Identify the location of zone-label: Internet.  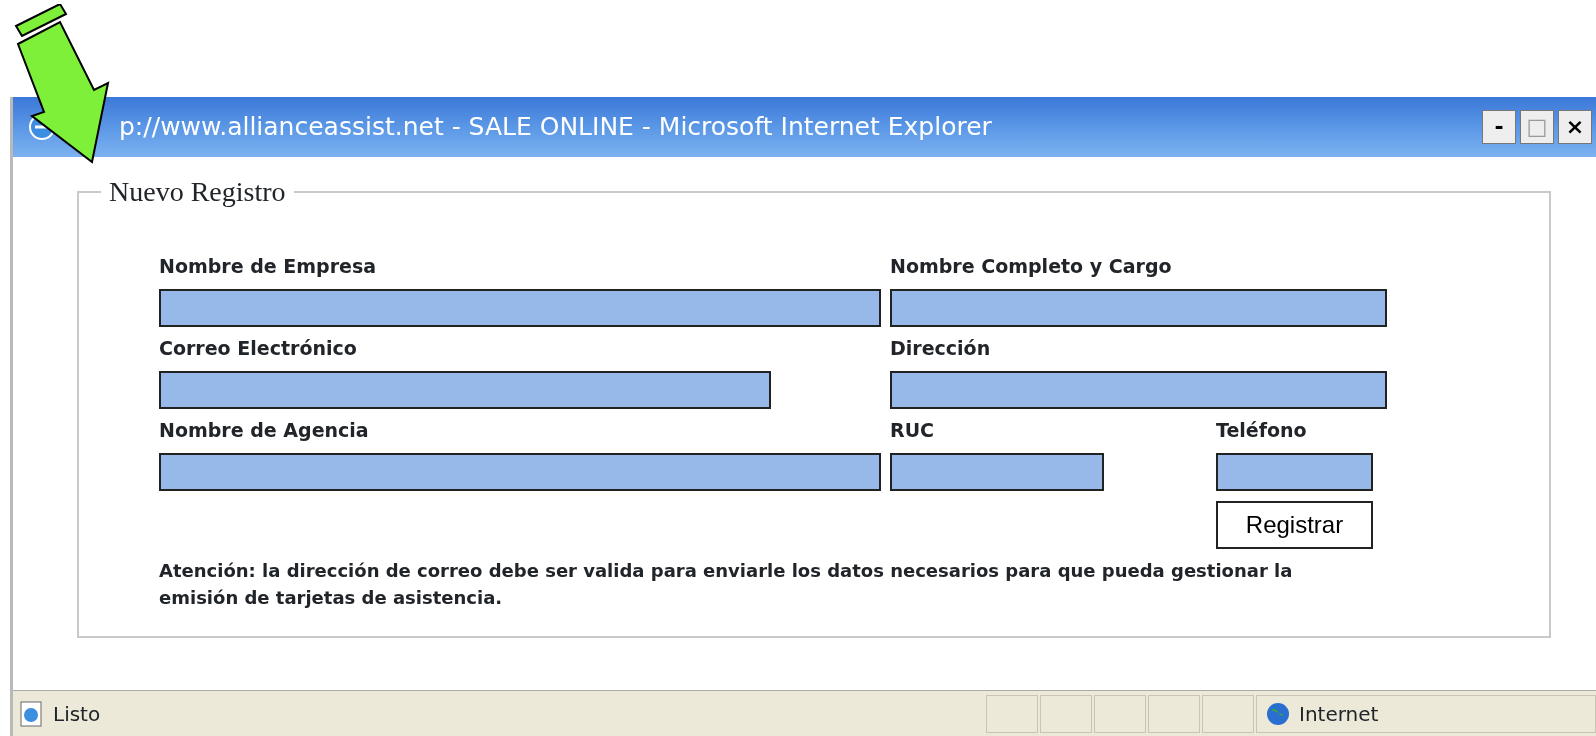
(1339, 714).